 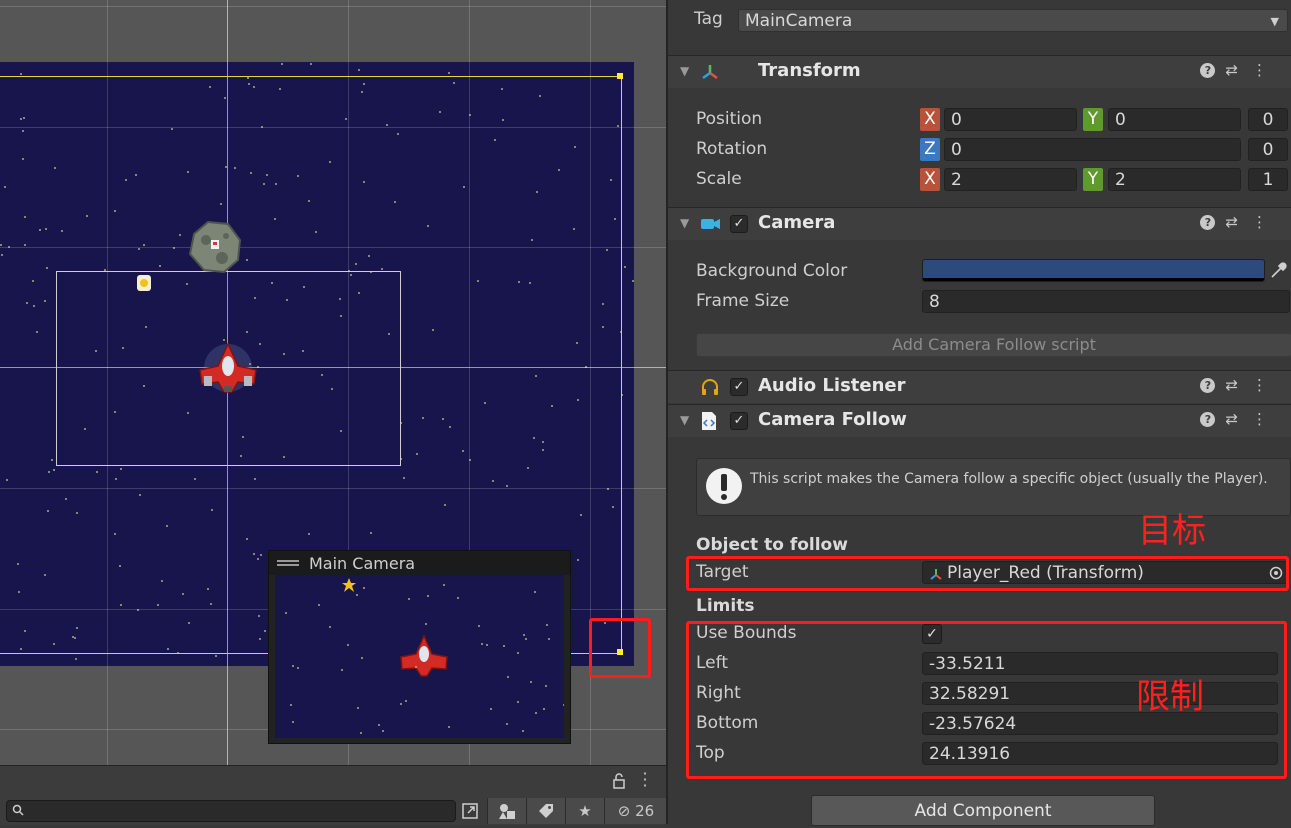 What do you see at coordinates (1010, 179) in the screenshot?
I see `scale-x-field: 2` at bounding box center [1010, 179].